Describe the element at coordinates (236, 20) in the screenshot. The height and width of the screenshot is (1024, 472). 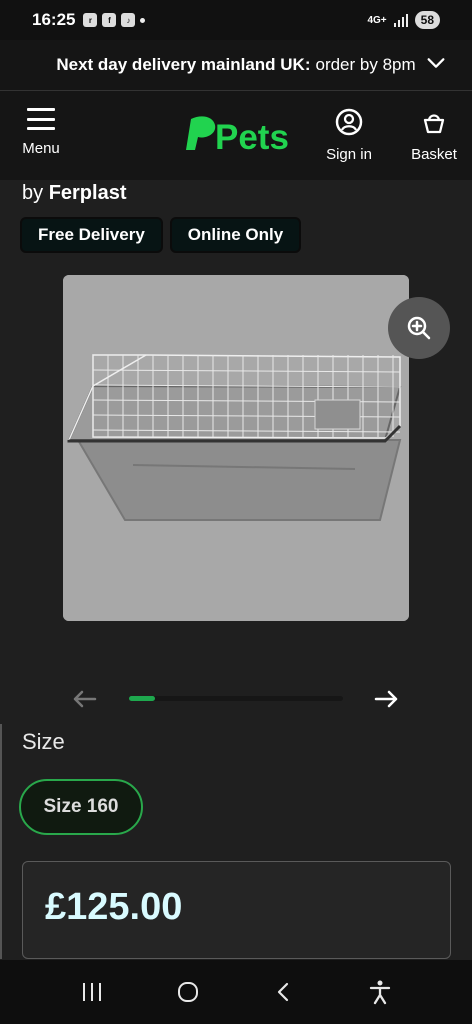
I see `status-bar: 16:25 r f ♪ 4G+ 58` at that location.